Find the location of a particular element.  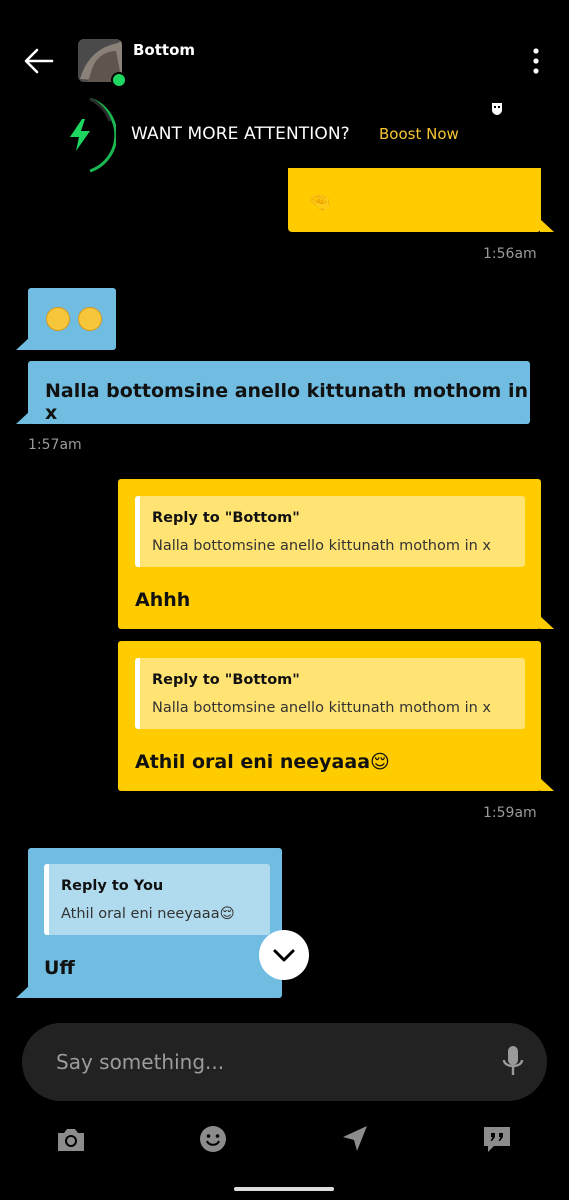

contact-name: Bottom is located at coordinates (164, 50).